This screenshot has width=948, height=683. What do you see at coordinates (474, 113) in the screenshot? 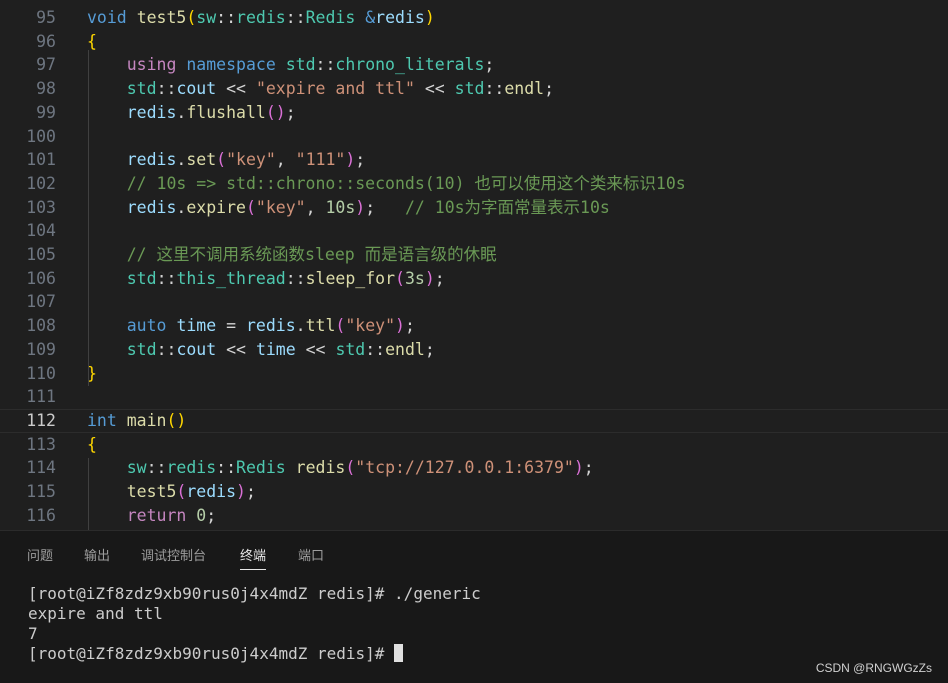
I see `code-line: 99 redis.flushall();` at bounding box center [474, 113].